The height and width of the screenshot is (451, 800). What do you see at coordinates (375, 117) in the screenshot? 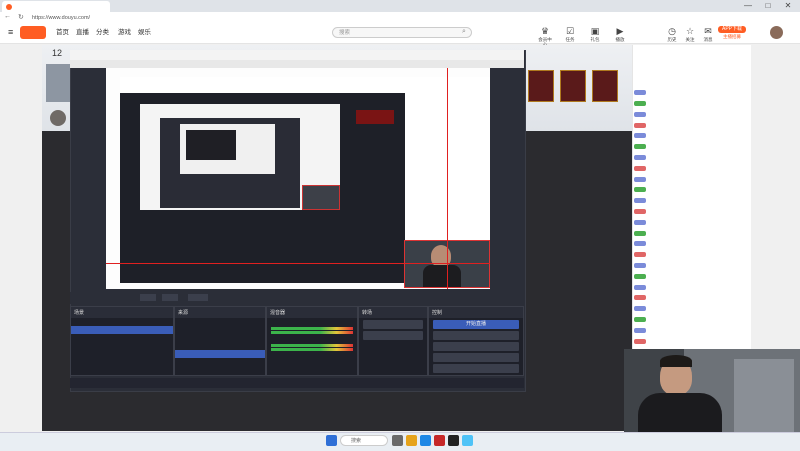
I see `nested-gift-strip` at bounding box center [375, 117].